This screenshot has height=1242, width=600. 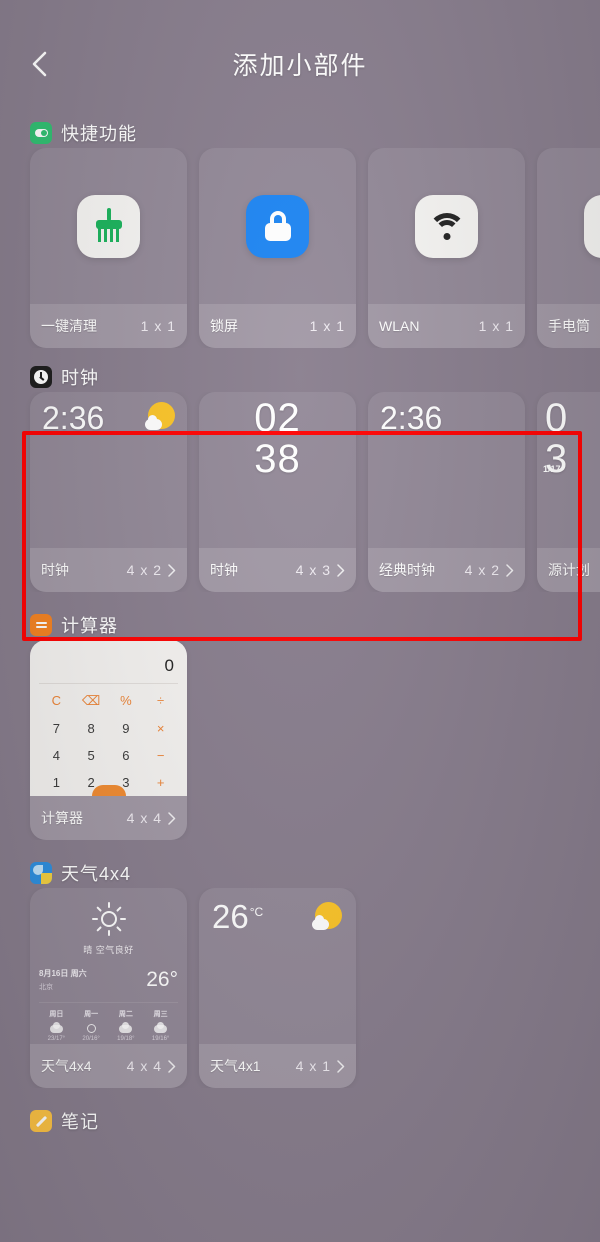 I want to click on section-header-quick: 快捷功能, so click(x=300, y=133).